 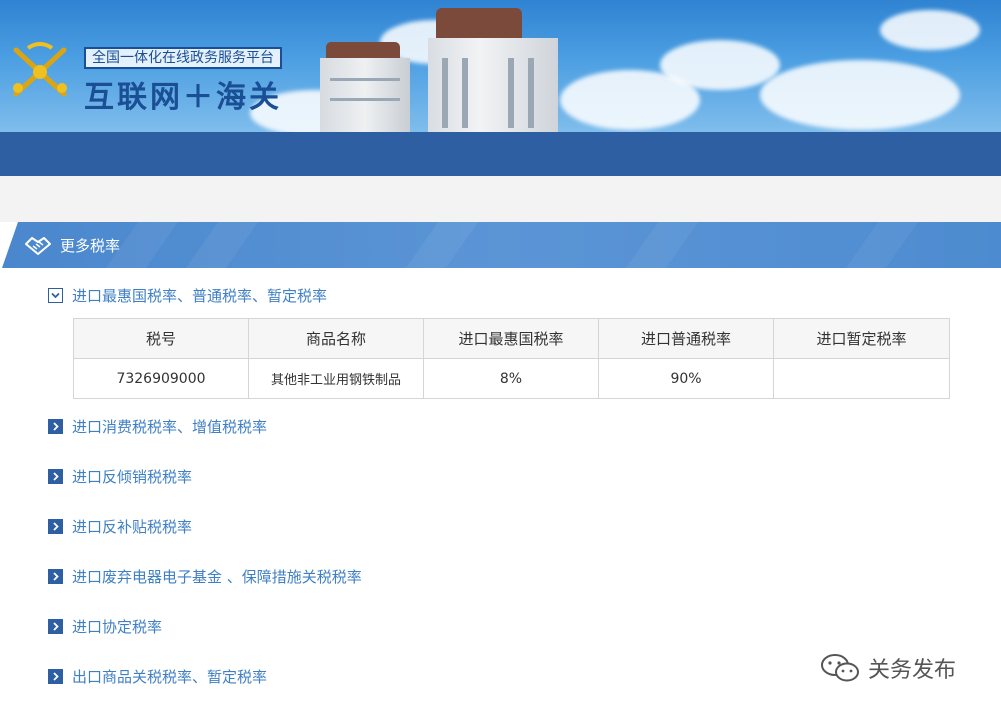 I want to click on cell-mfn-rate: 8%, so click(x=511, y=378).